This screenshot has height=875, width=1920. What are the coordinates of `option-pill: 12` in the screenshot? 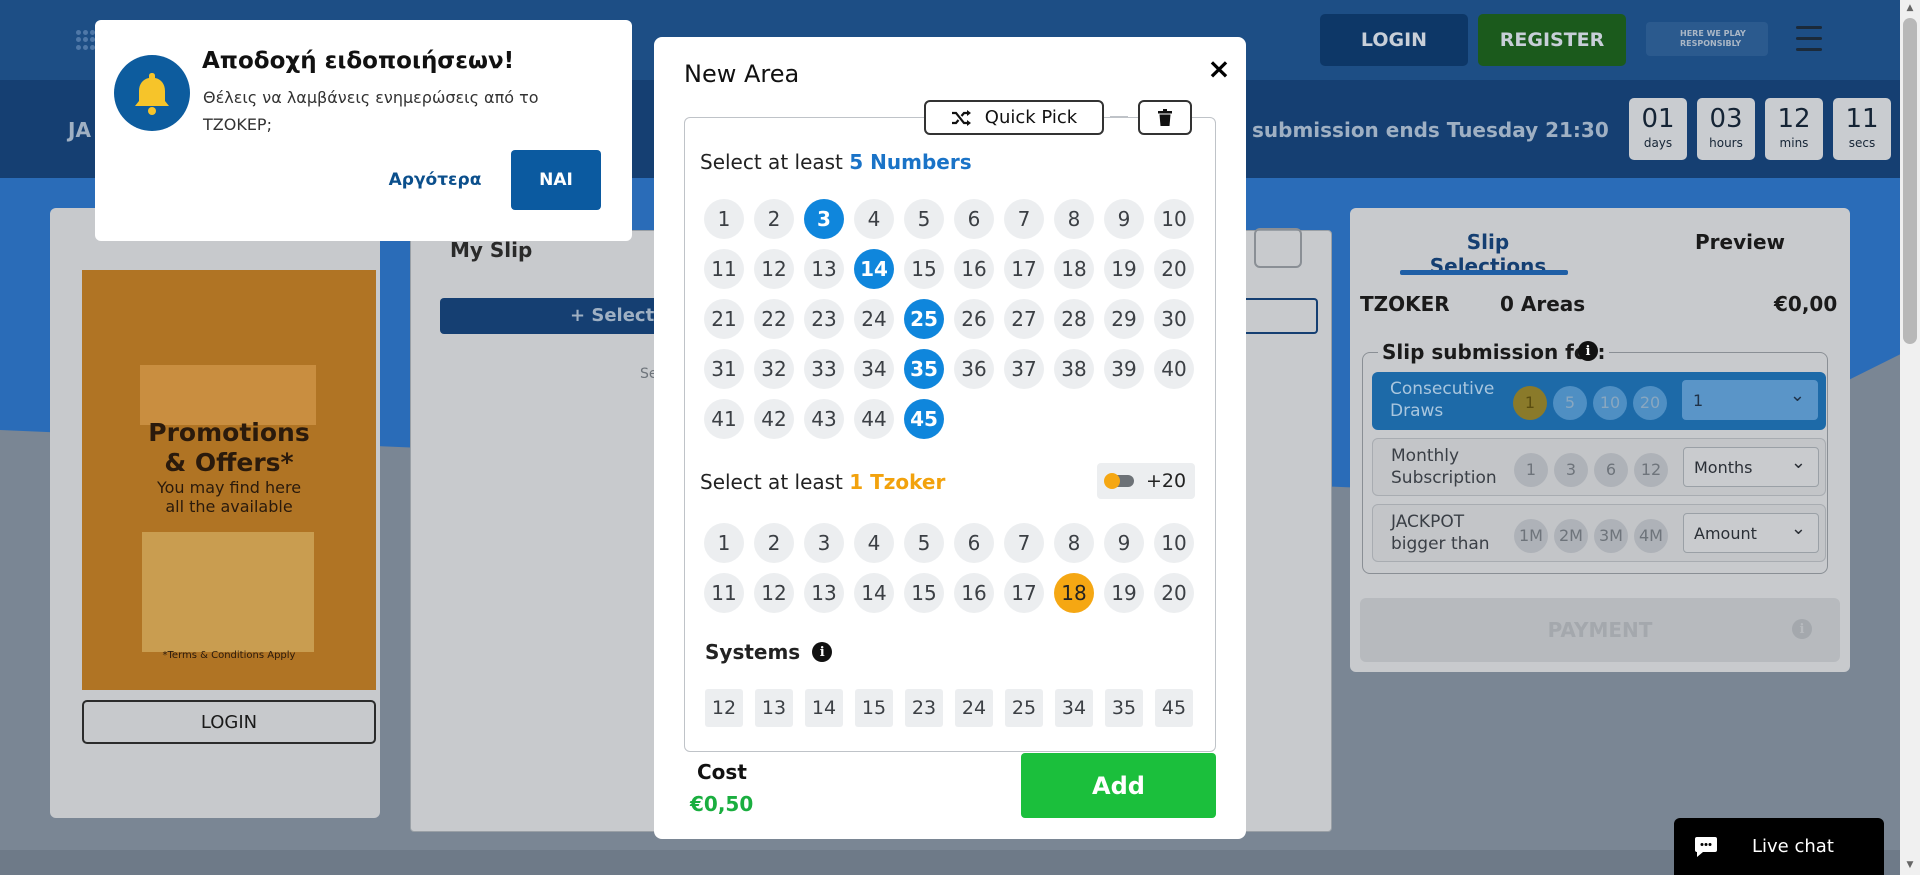 It's located at (1651, 470).